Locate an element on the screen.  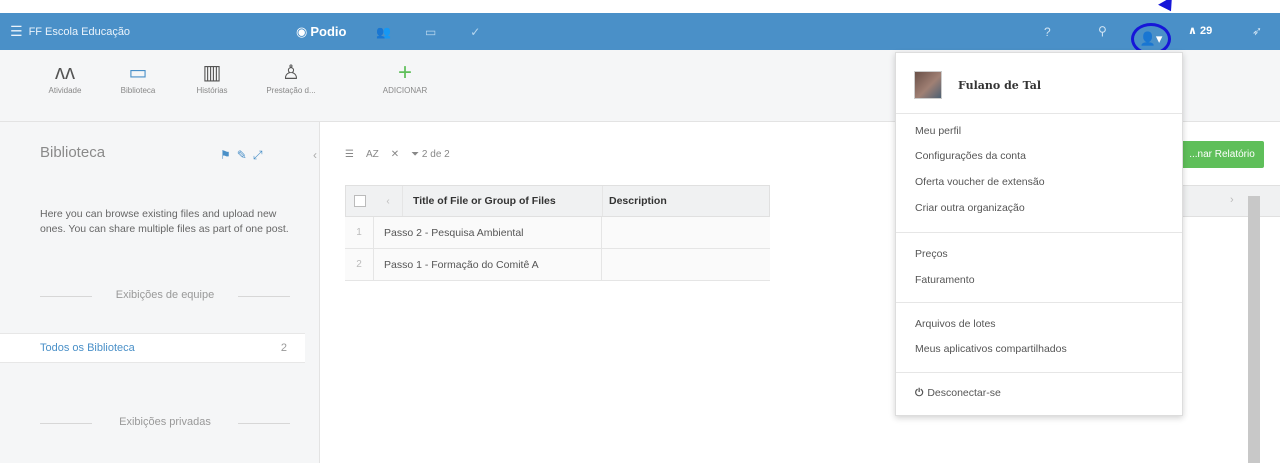
notifications-button: ∧ 29 is located at coordinates (1200, 30).